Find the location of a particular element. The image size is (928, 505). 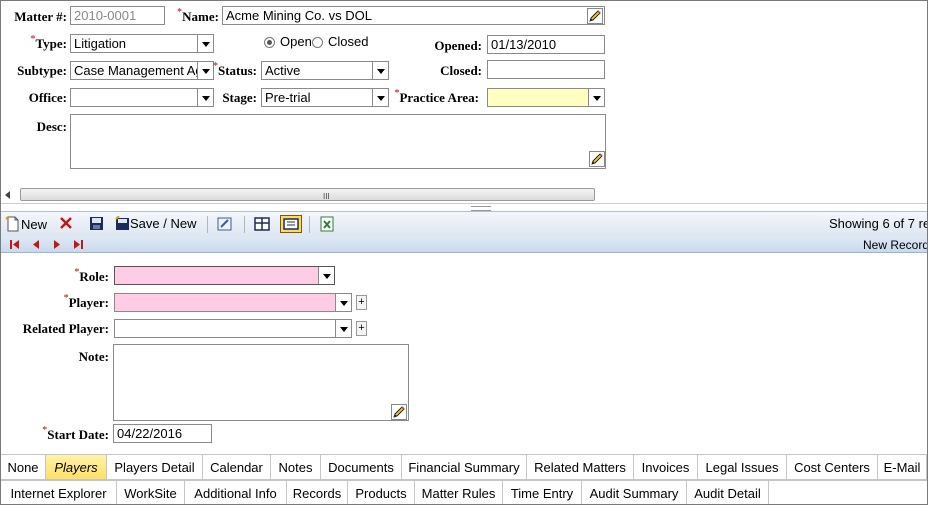

new-document-icon is located at coordinates (12, 224).